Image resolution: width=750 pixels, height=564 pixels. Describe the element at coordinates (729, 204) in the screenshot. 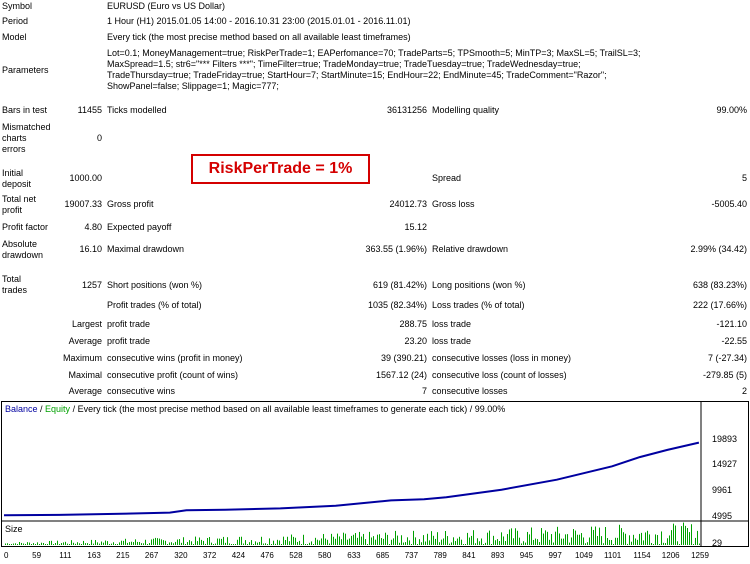

I see `grossloss-value: -5005.40` at that location.